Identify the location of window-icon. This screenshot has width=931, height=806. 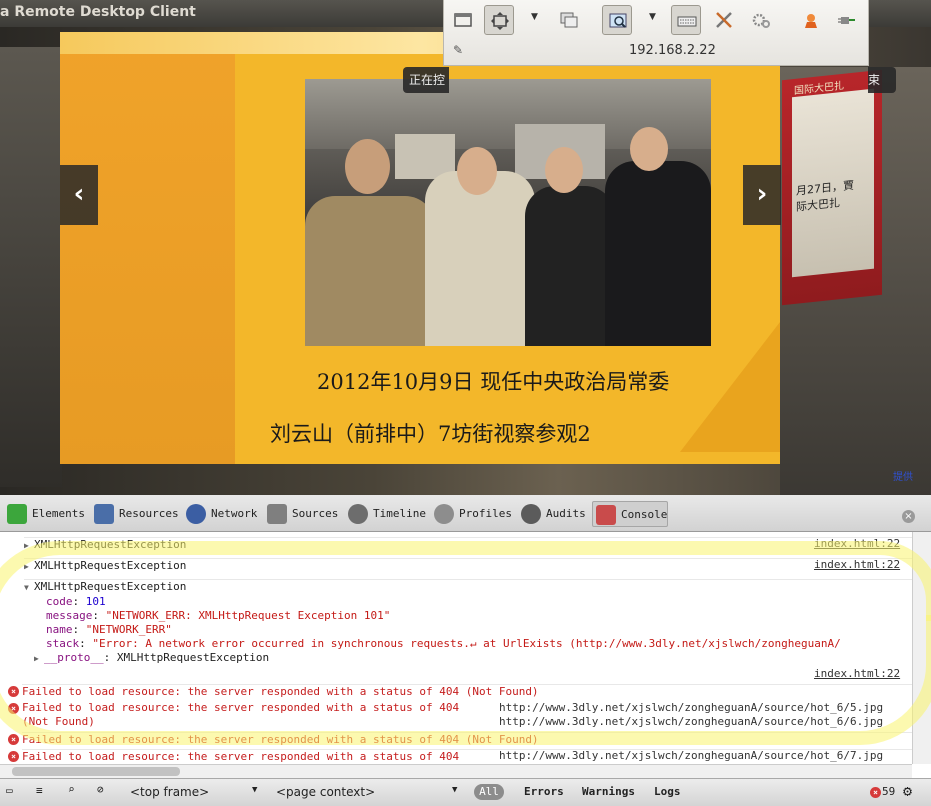
(463, 20).